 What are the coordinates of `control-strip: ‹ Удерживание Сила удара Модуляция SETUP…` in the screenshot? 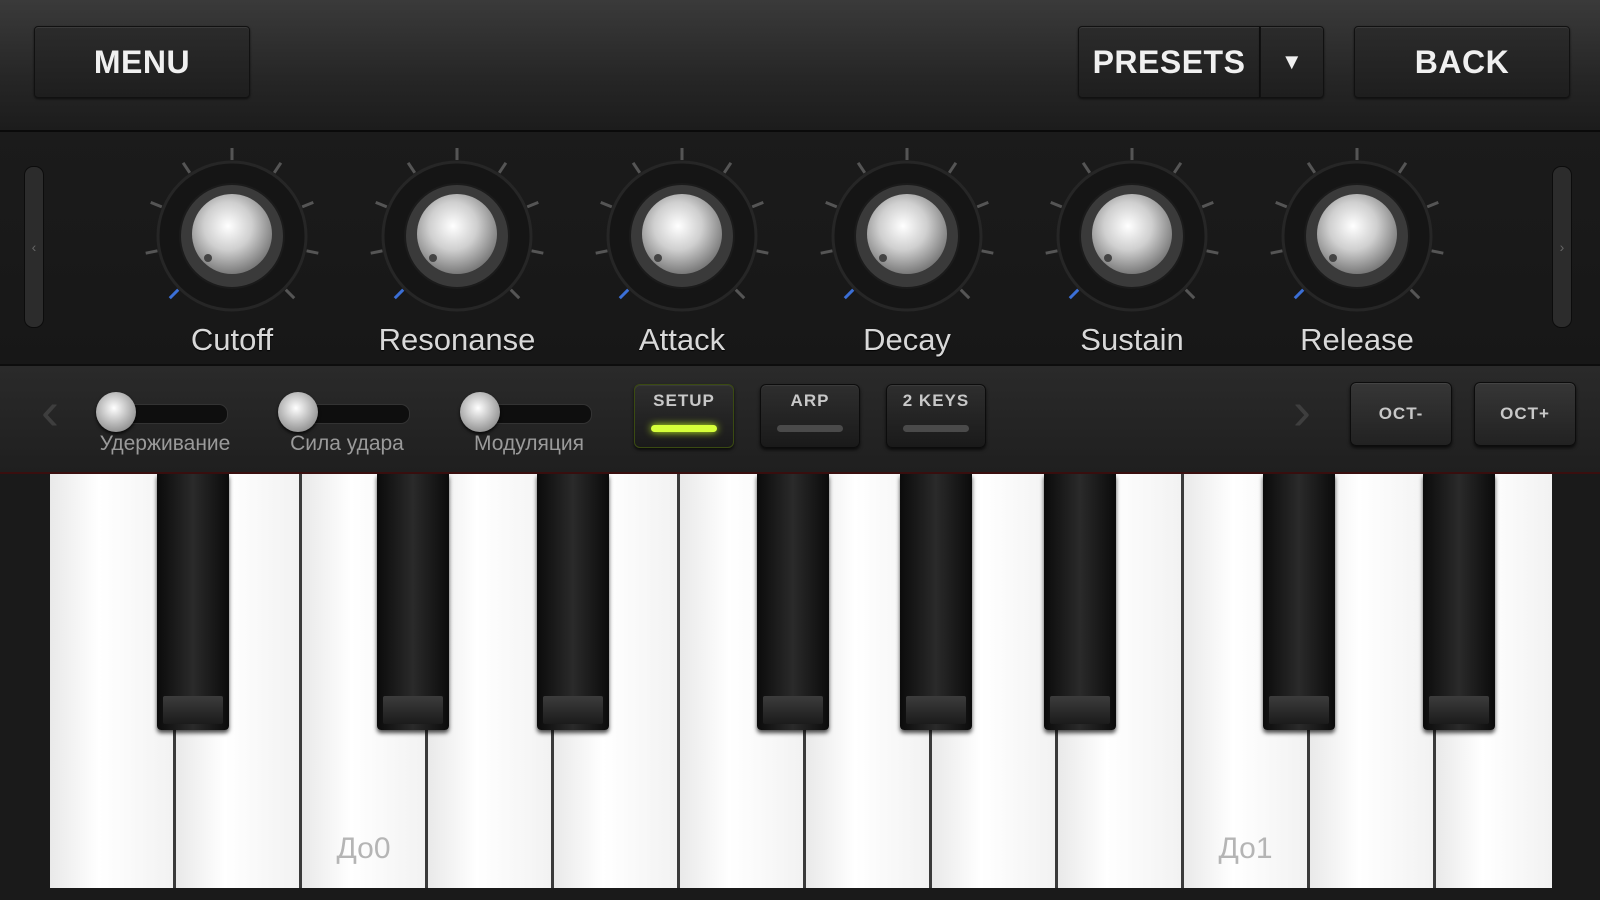 It's located at (800, 420).